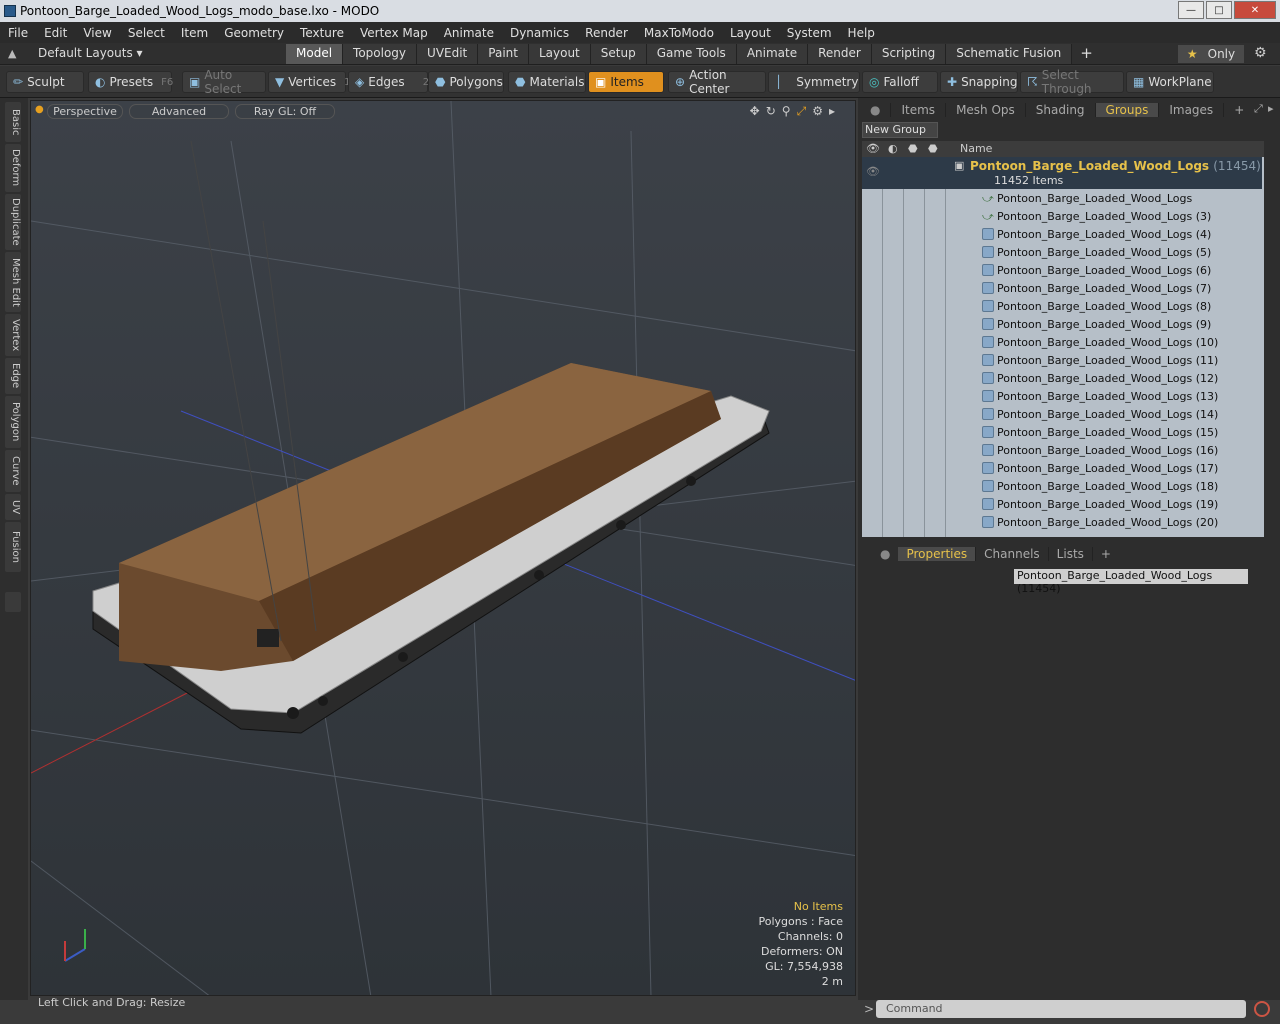  I want to click on close-button: ✕, so click(1255, 10).